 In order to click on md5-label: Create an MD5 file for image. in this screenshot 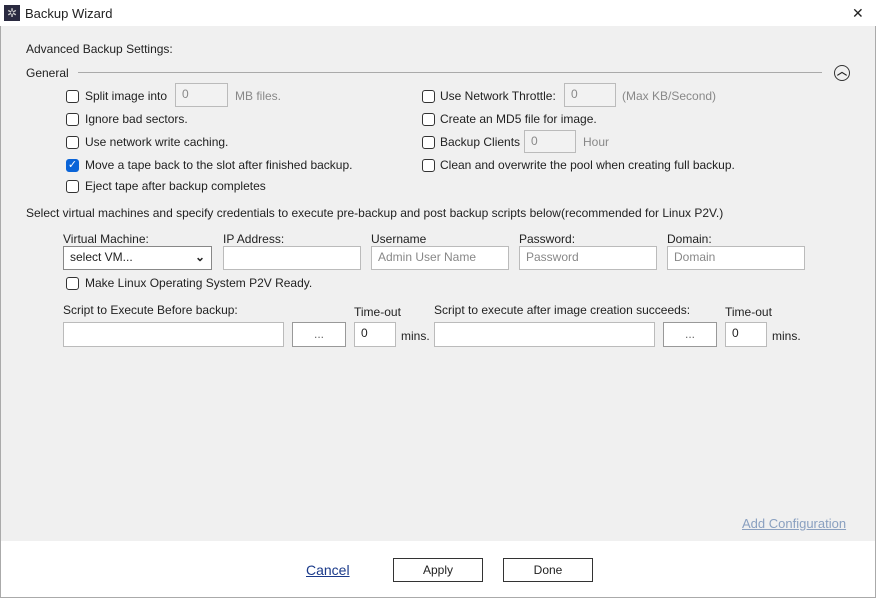, I will do `click(518, 119)`.